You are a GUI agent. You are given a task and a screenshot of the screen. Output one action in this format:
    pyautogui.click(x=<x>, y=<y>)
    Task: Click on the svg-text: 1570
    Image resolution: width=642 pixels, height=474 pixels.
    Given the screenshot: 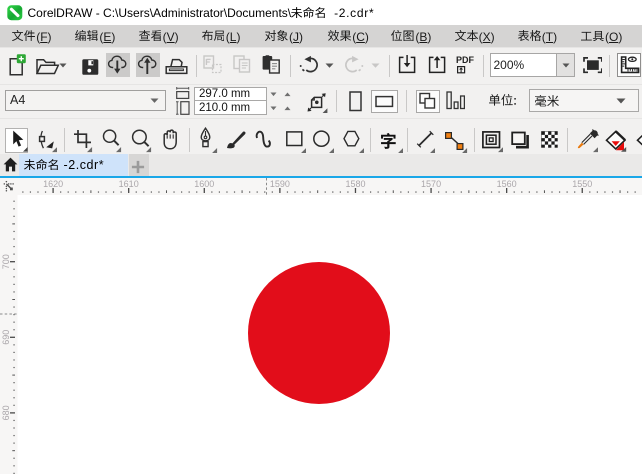 What is the action you would take?
    pyautogui.click(x=431, y=184)
    